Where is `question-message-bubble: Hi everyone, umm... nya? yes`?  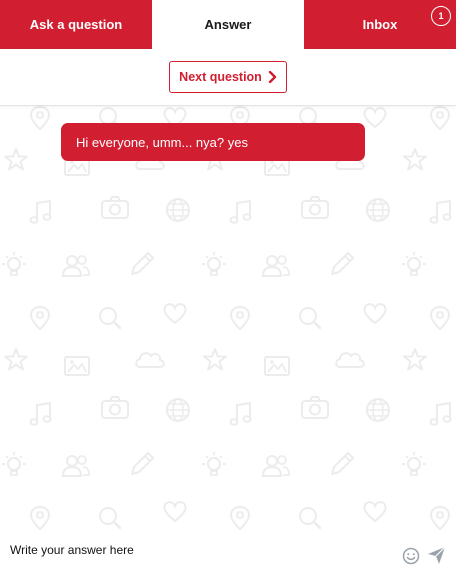 question-message-bubble: Hi everyone, umm... nya? yes is located at coordinates (213, 142).